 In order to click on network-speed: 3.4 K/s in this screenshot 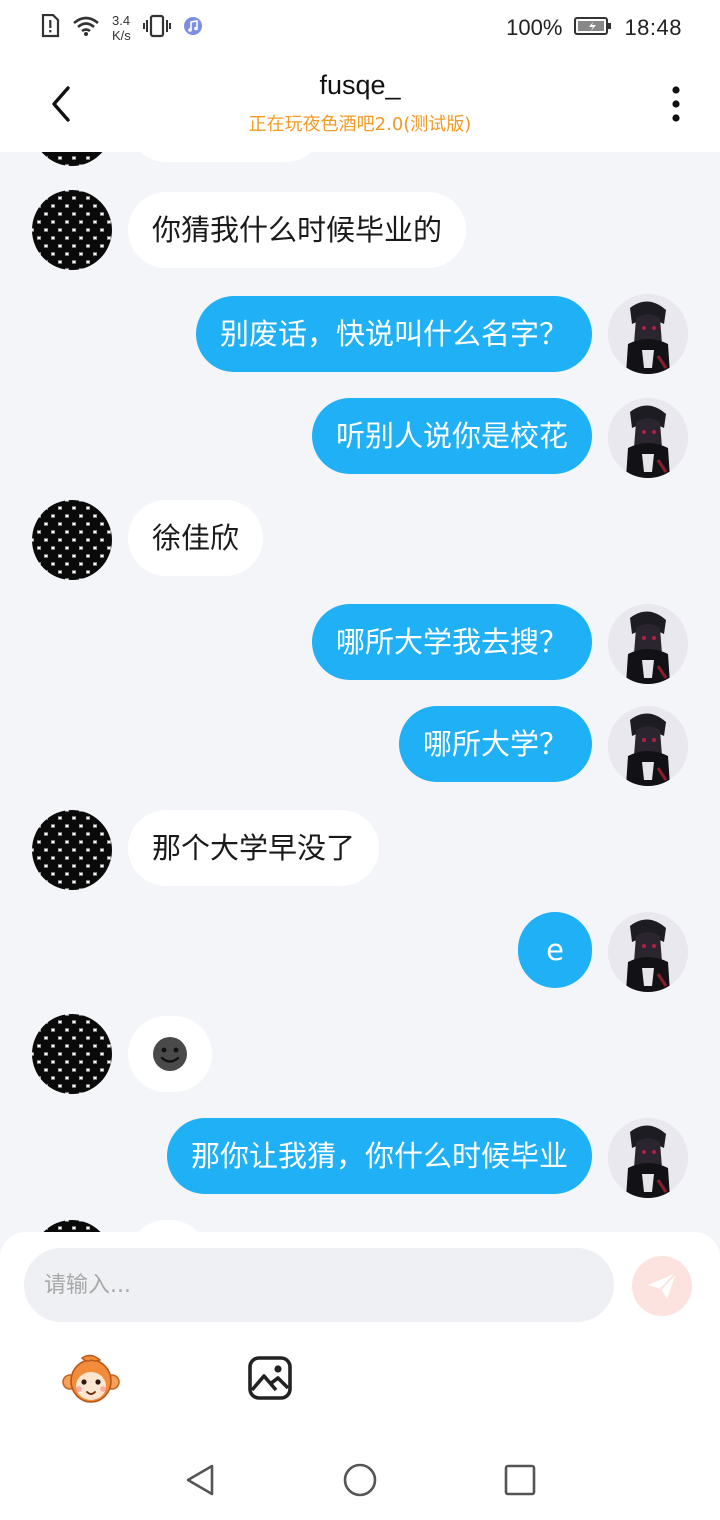, I will do `click(121, 28)`.